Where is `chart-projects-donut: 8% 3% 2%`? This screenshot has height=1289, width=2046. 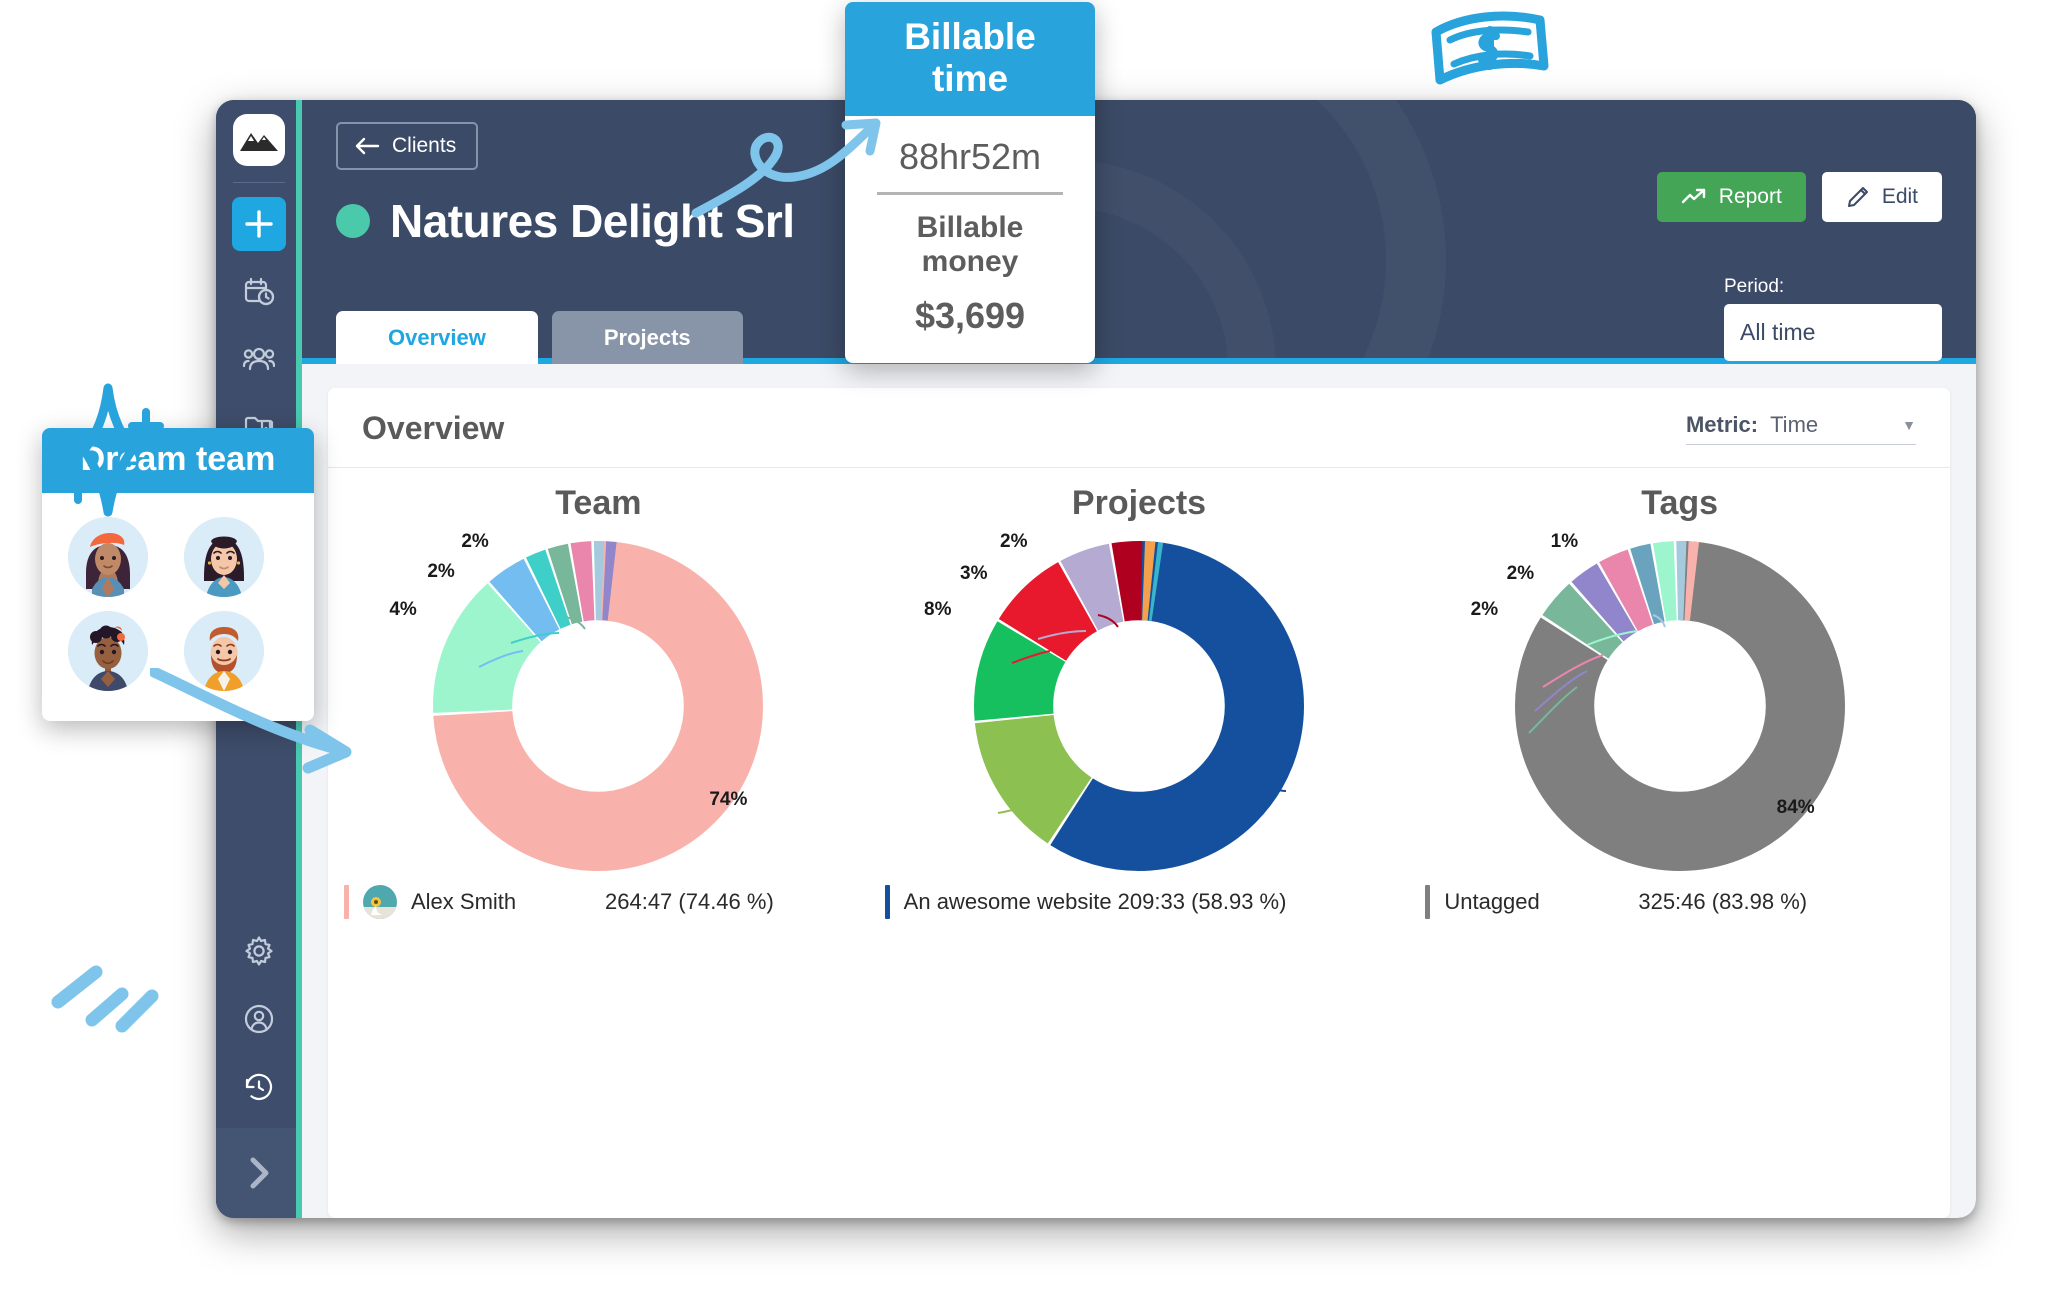 chart-projects-donut: 8% 3% 2% is located at coordinates (1114, 701).